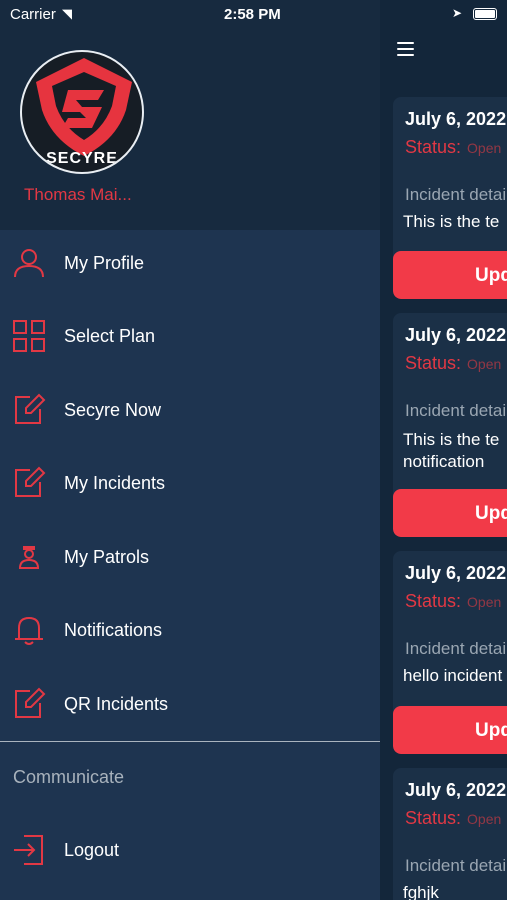 This screenshot has height=900, width=507. I want to click on logout-icon, so click(28, 850).